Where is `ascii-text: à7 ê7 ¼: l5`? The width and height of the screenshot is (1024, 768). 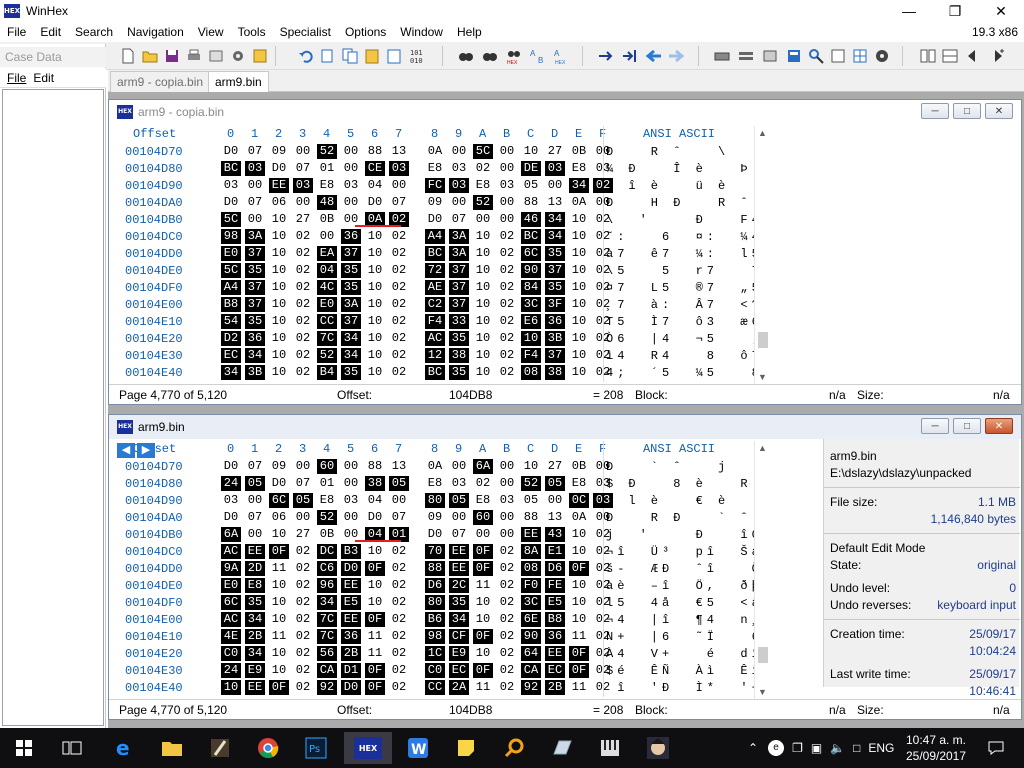
ascii-text: à7 ê7 ¼: l5 is located at coordinates (684, 254).